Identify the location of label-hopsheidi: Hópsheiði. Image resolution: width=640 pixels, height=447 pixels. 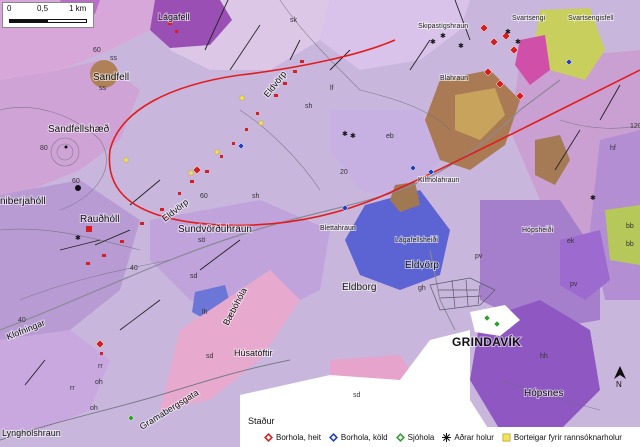
(538, 230).